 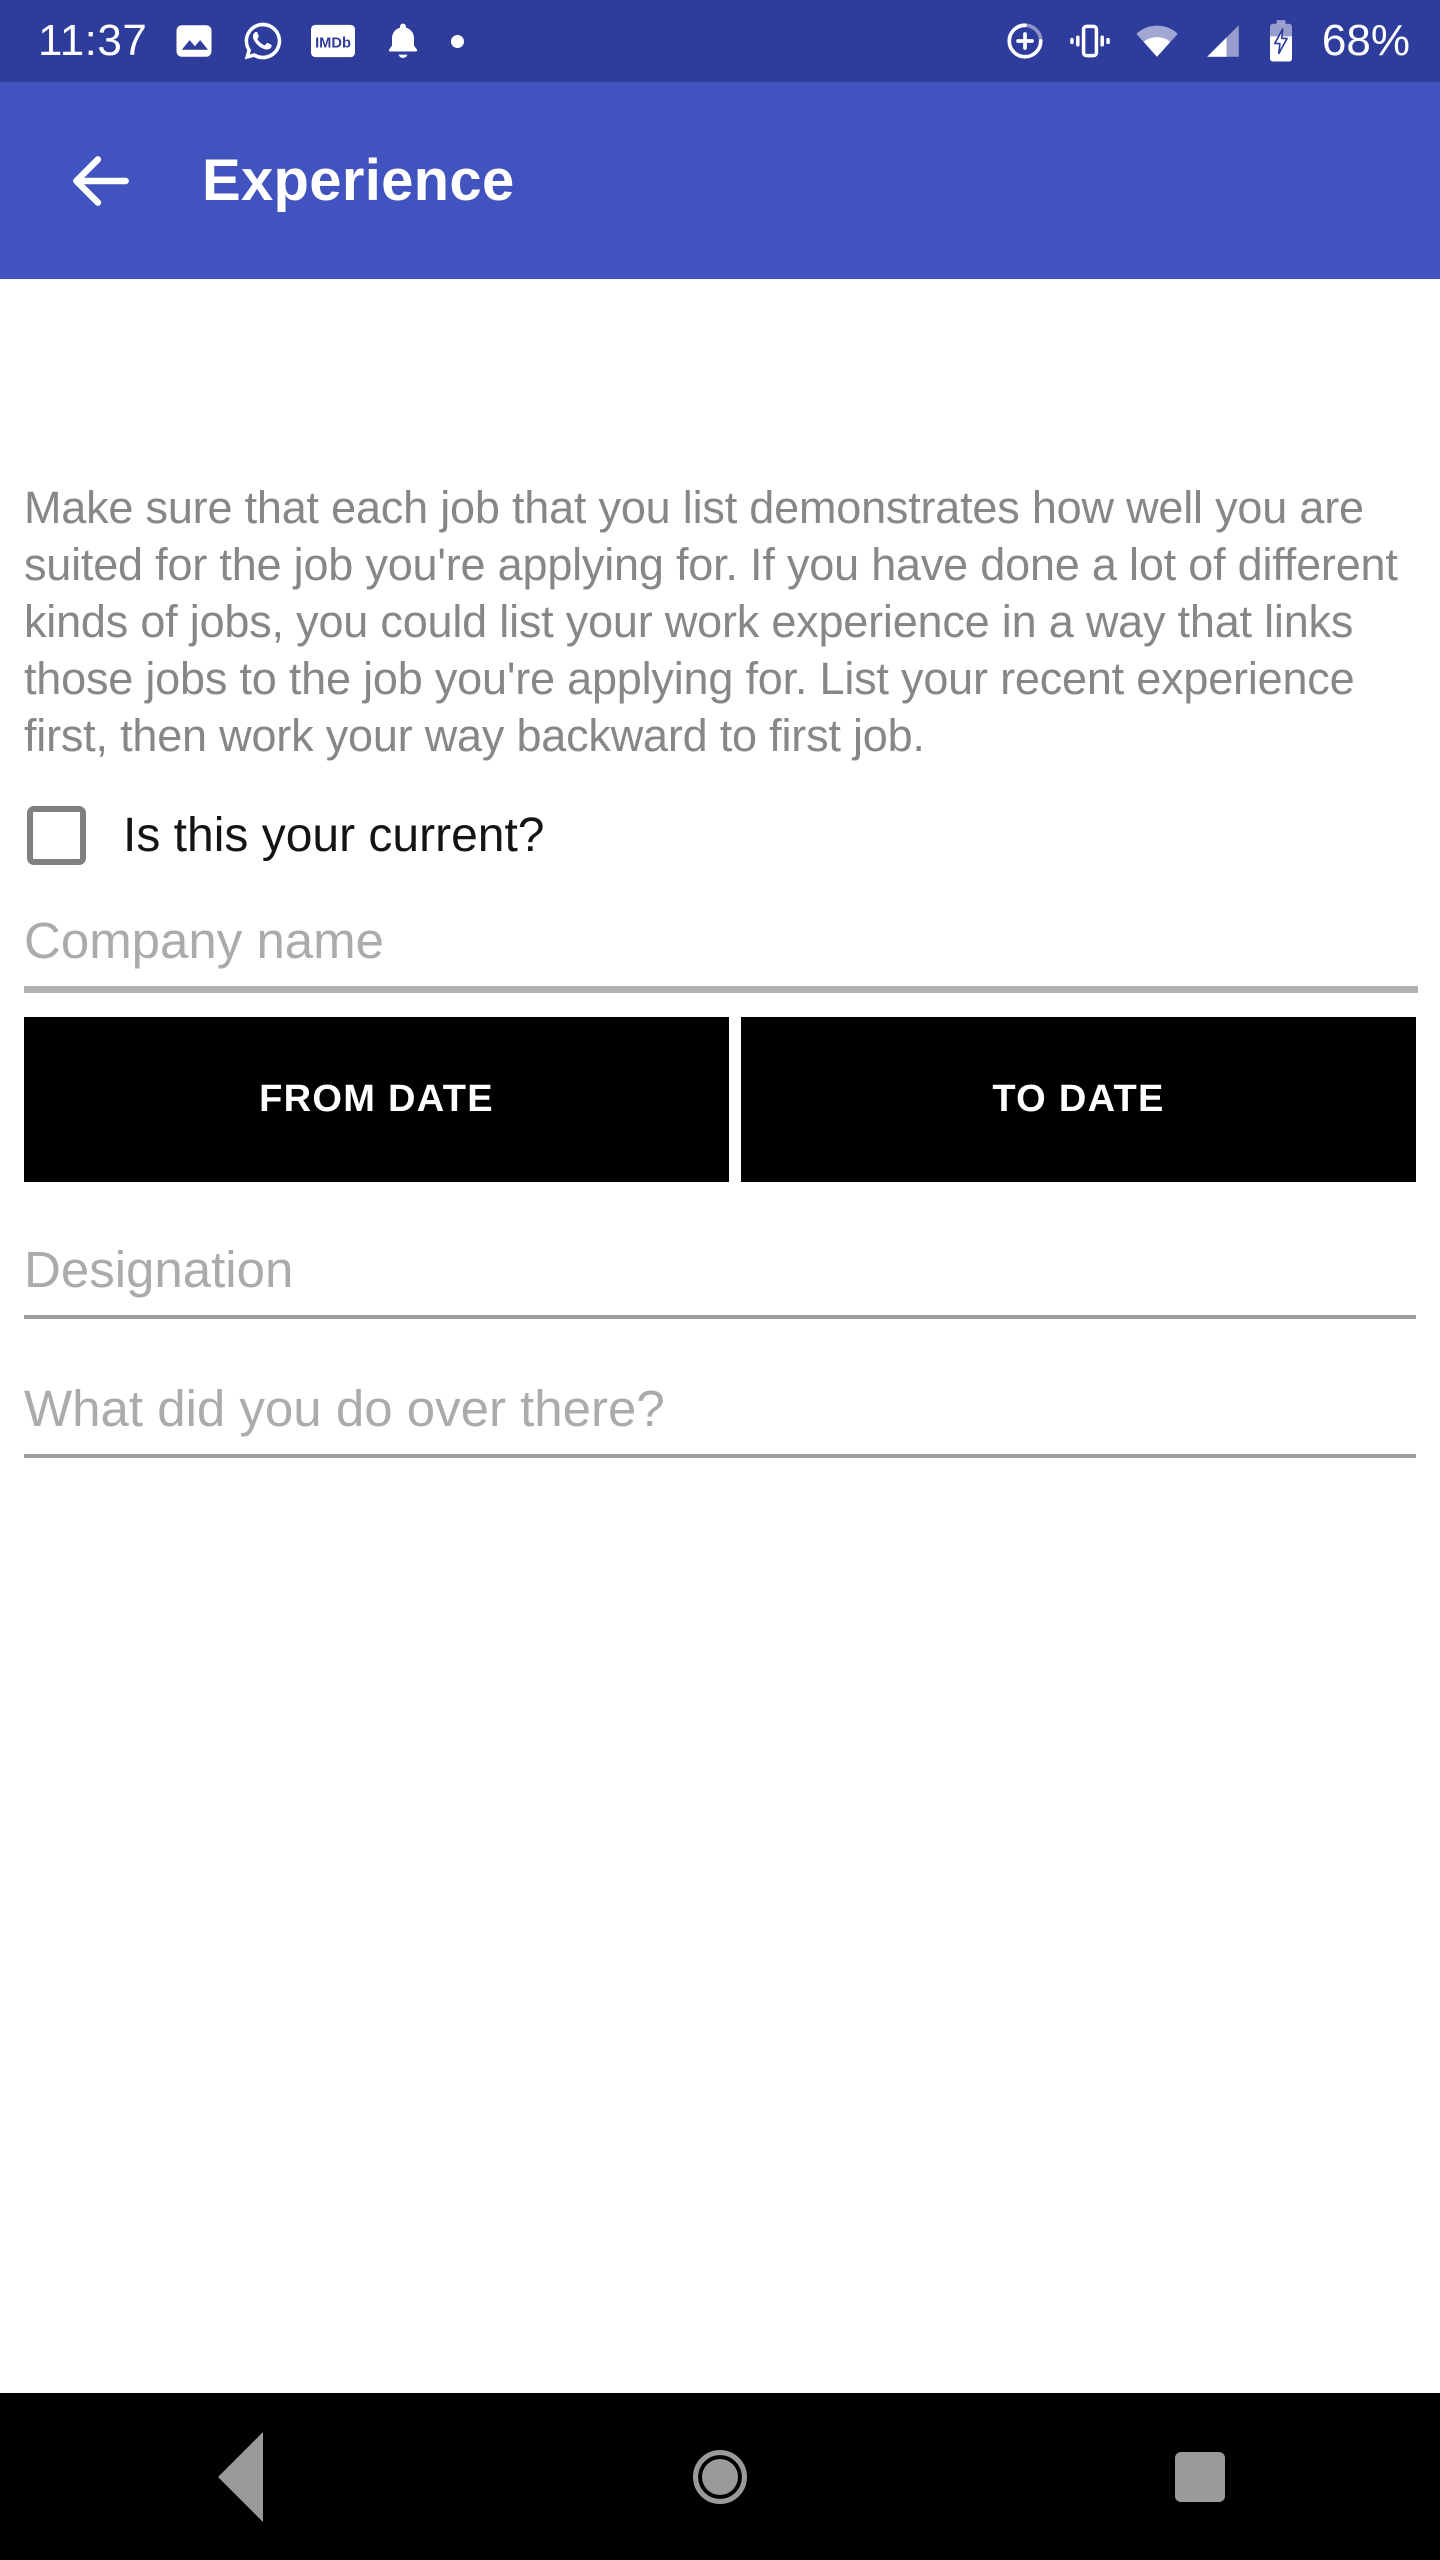 I want to click on company-name-underline, so click(x=721, y=989).